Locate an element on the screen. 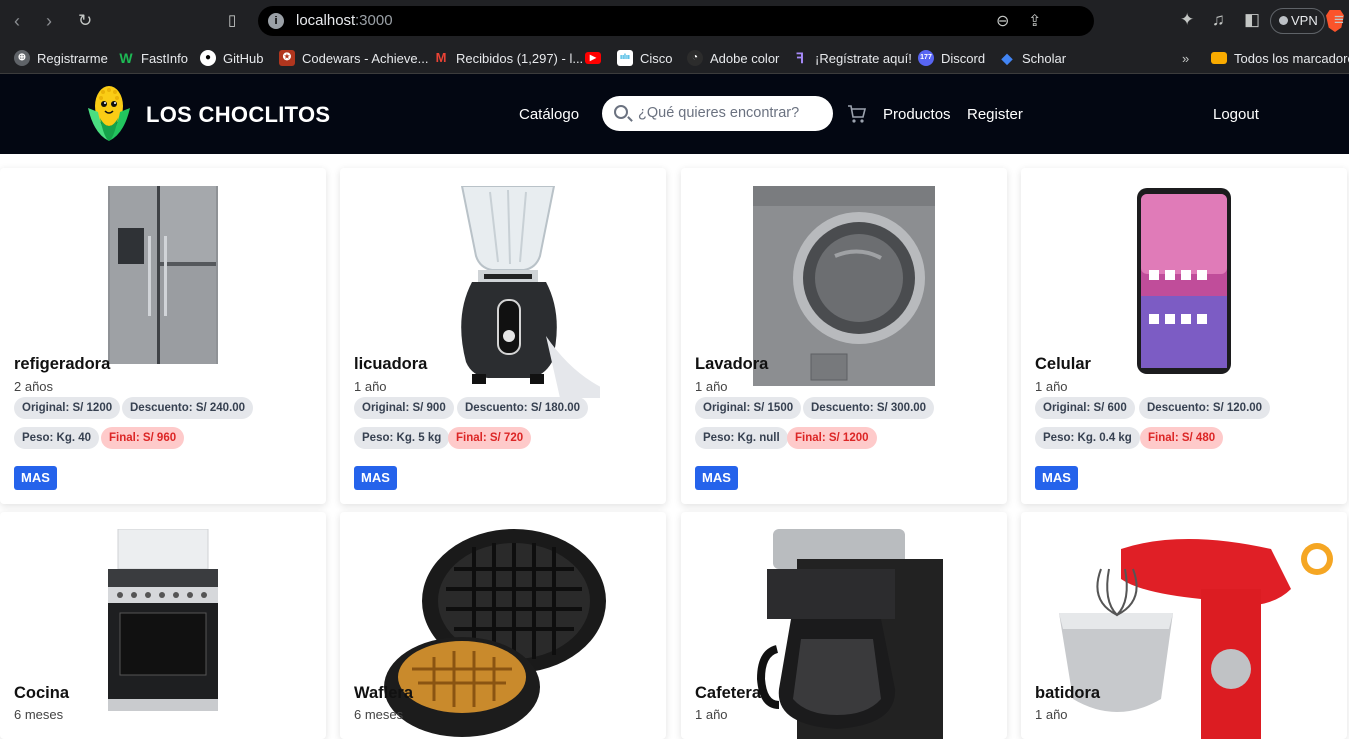 The image size is (1349, 739). bookmark-icon: ▯ is located at coordinates (232, 20).